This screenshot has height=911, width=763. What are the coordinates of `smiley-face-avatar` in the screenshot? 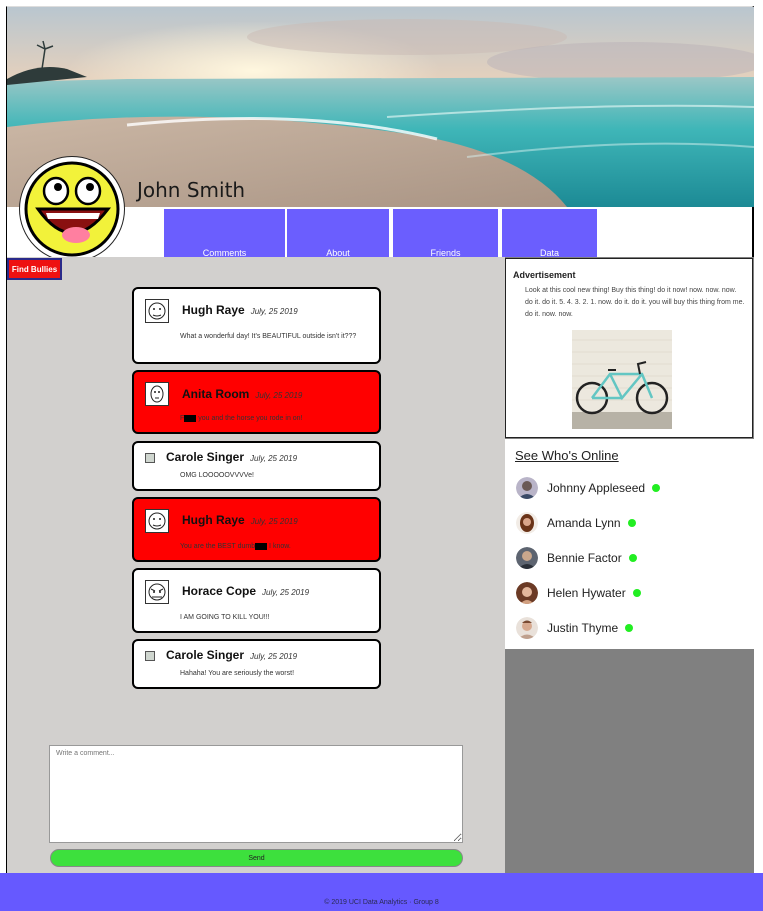 It's located at (72, 209).